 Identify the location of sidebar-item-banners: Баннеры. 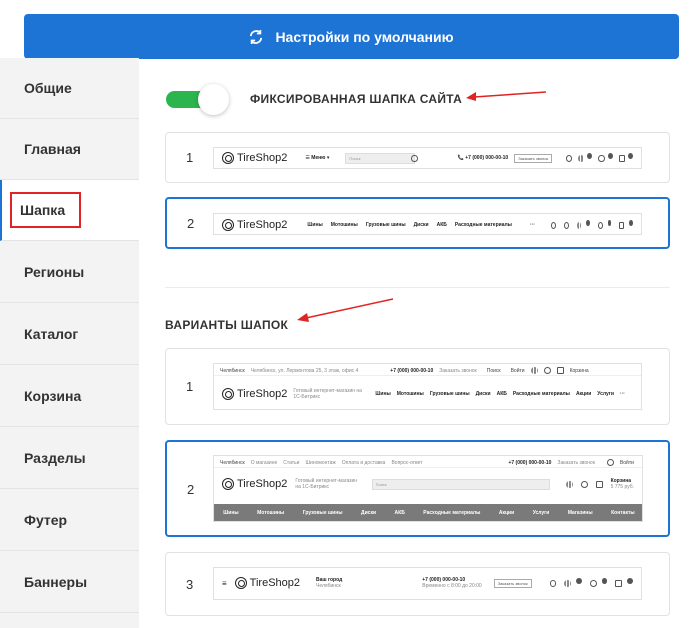
(69, 582).